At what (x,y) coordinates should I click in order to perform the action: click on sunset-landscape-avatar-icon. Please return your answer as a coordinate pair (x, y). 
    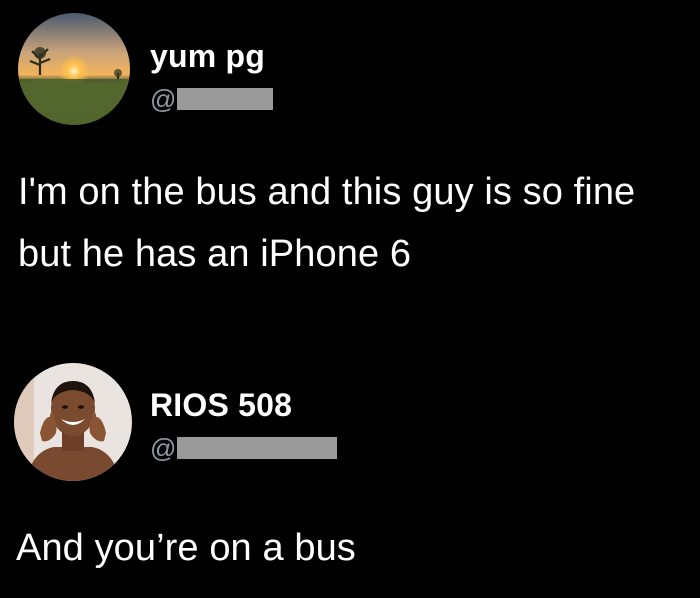
    Looking at the image, I should click on (74, 69).